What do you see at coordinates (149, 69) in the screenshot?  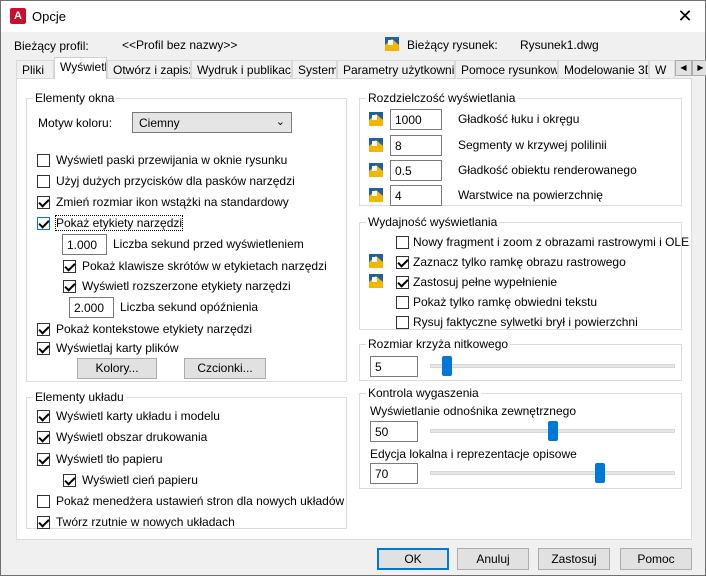 I see `tab-otworz-i-zapisz: Otwórz i zapisz` at bounding box center [149, 69].